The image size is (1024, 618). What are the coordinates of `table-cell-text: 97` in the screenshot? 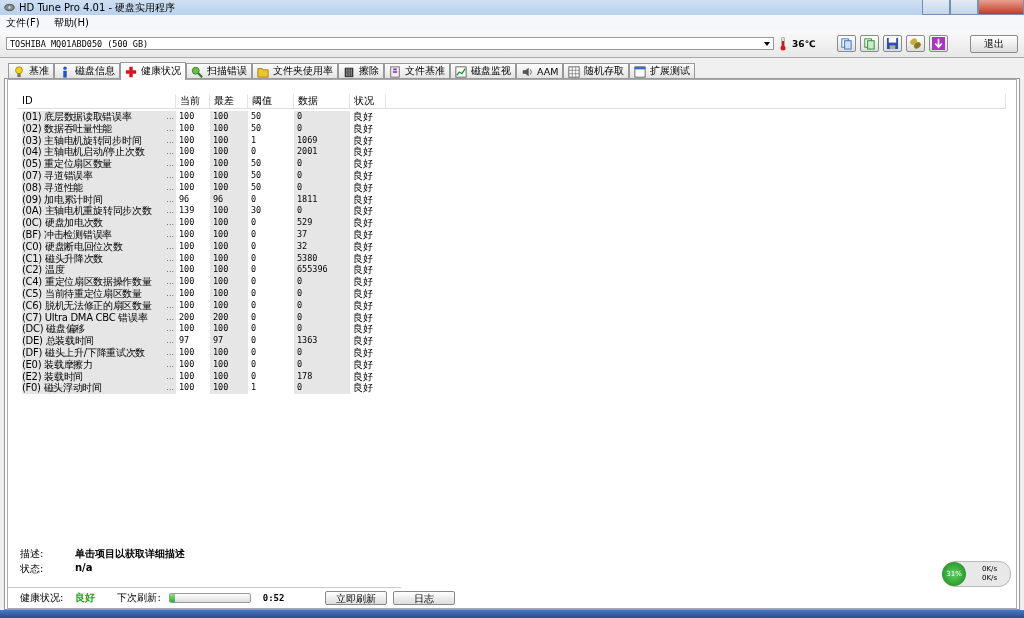 It's located at (184, 341).